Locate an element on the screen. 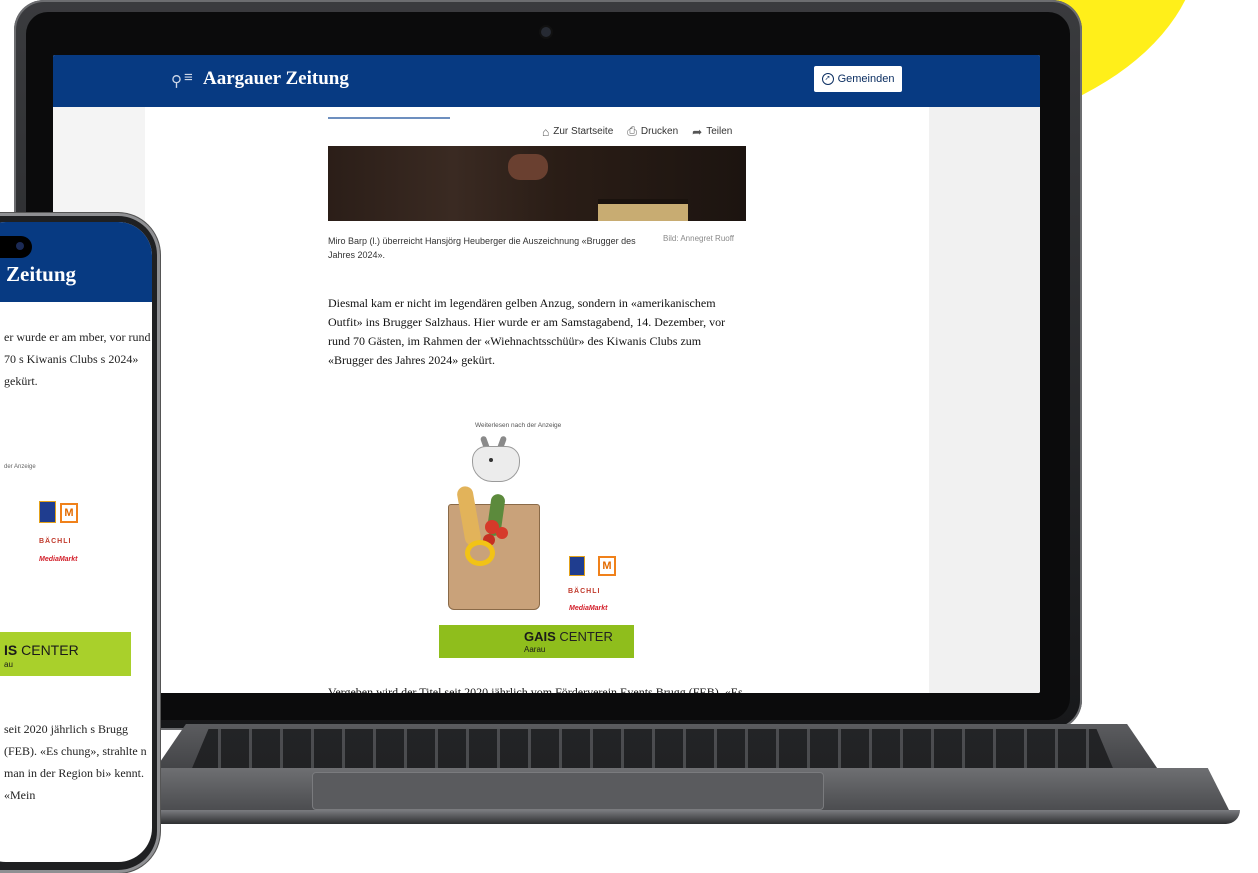  print-label: Drucken is located at coordinates (659, 131).